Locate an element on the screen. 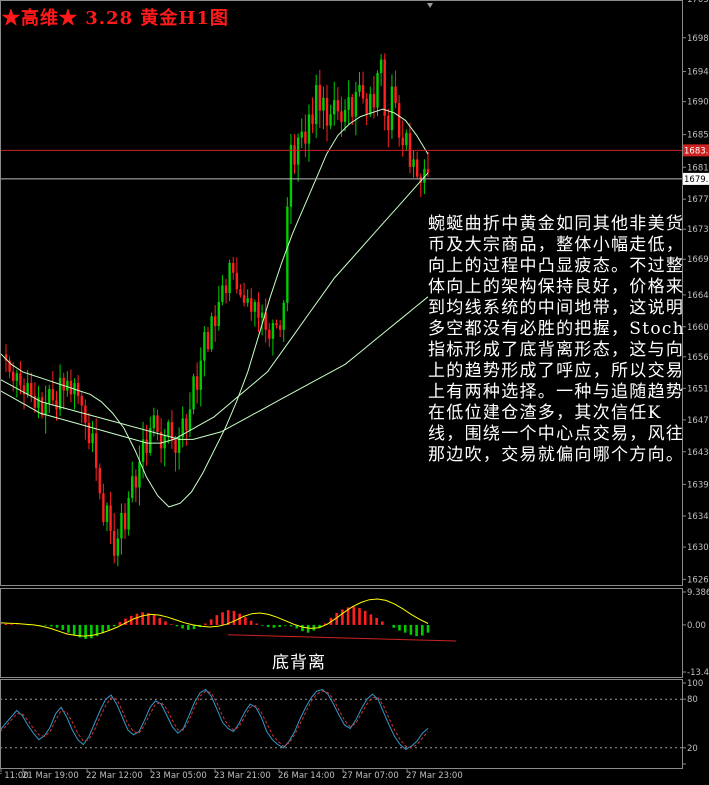  y-tick-label: 1673.00 is located at coordinates (698, 230).